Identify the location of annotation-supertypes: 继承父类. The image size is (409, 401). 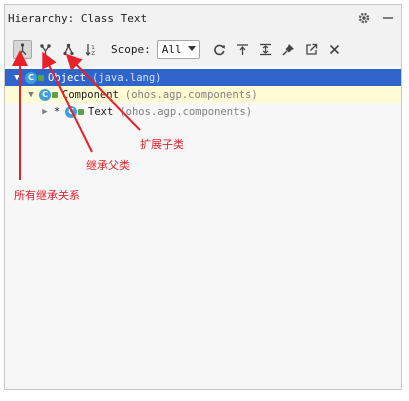
(108, 165).